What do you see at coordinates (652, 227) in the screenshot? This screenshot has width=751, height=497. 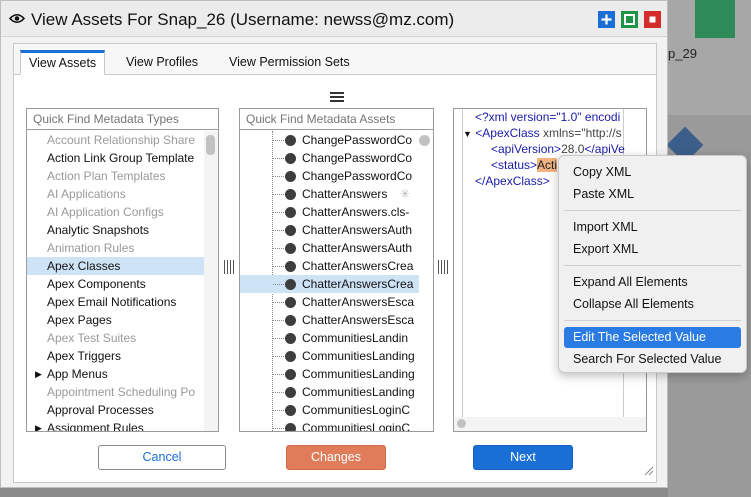 I see `context-menu-item: Import XML` at bounding box center [652, 227].